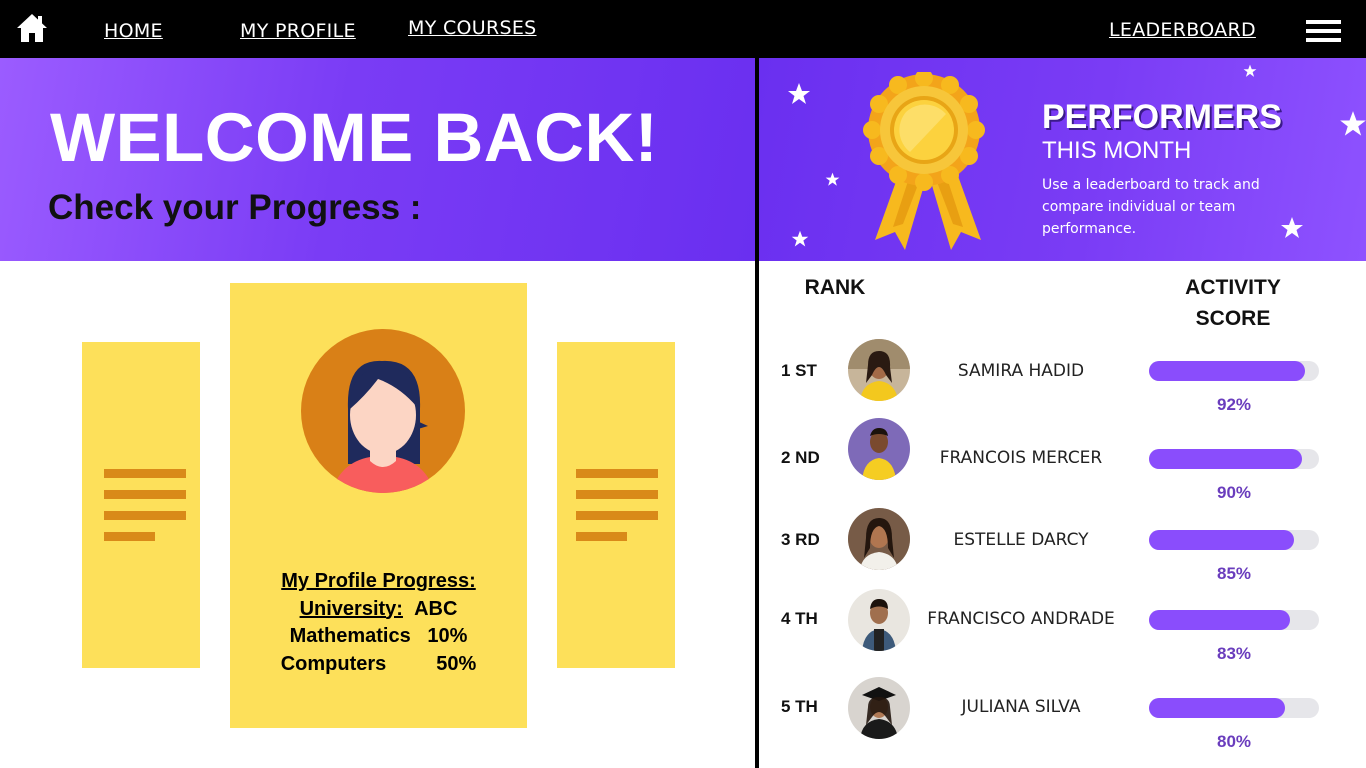 The image size is (1366, 768). Describe the element at coordinates (835, 287) in the screenshot. I see `rank-column-header: RANK` at that location.